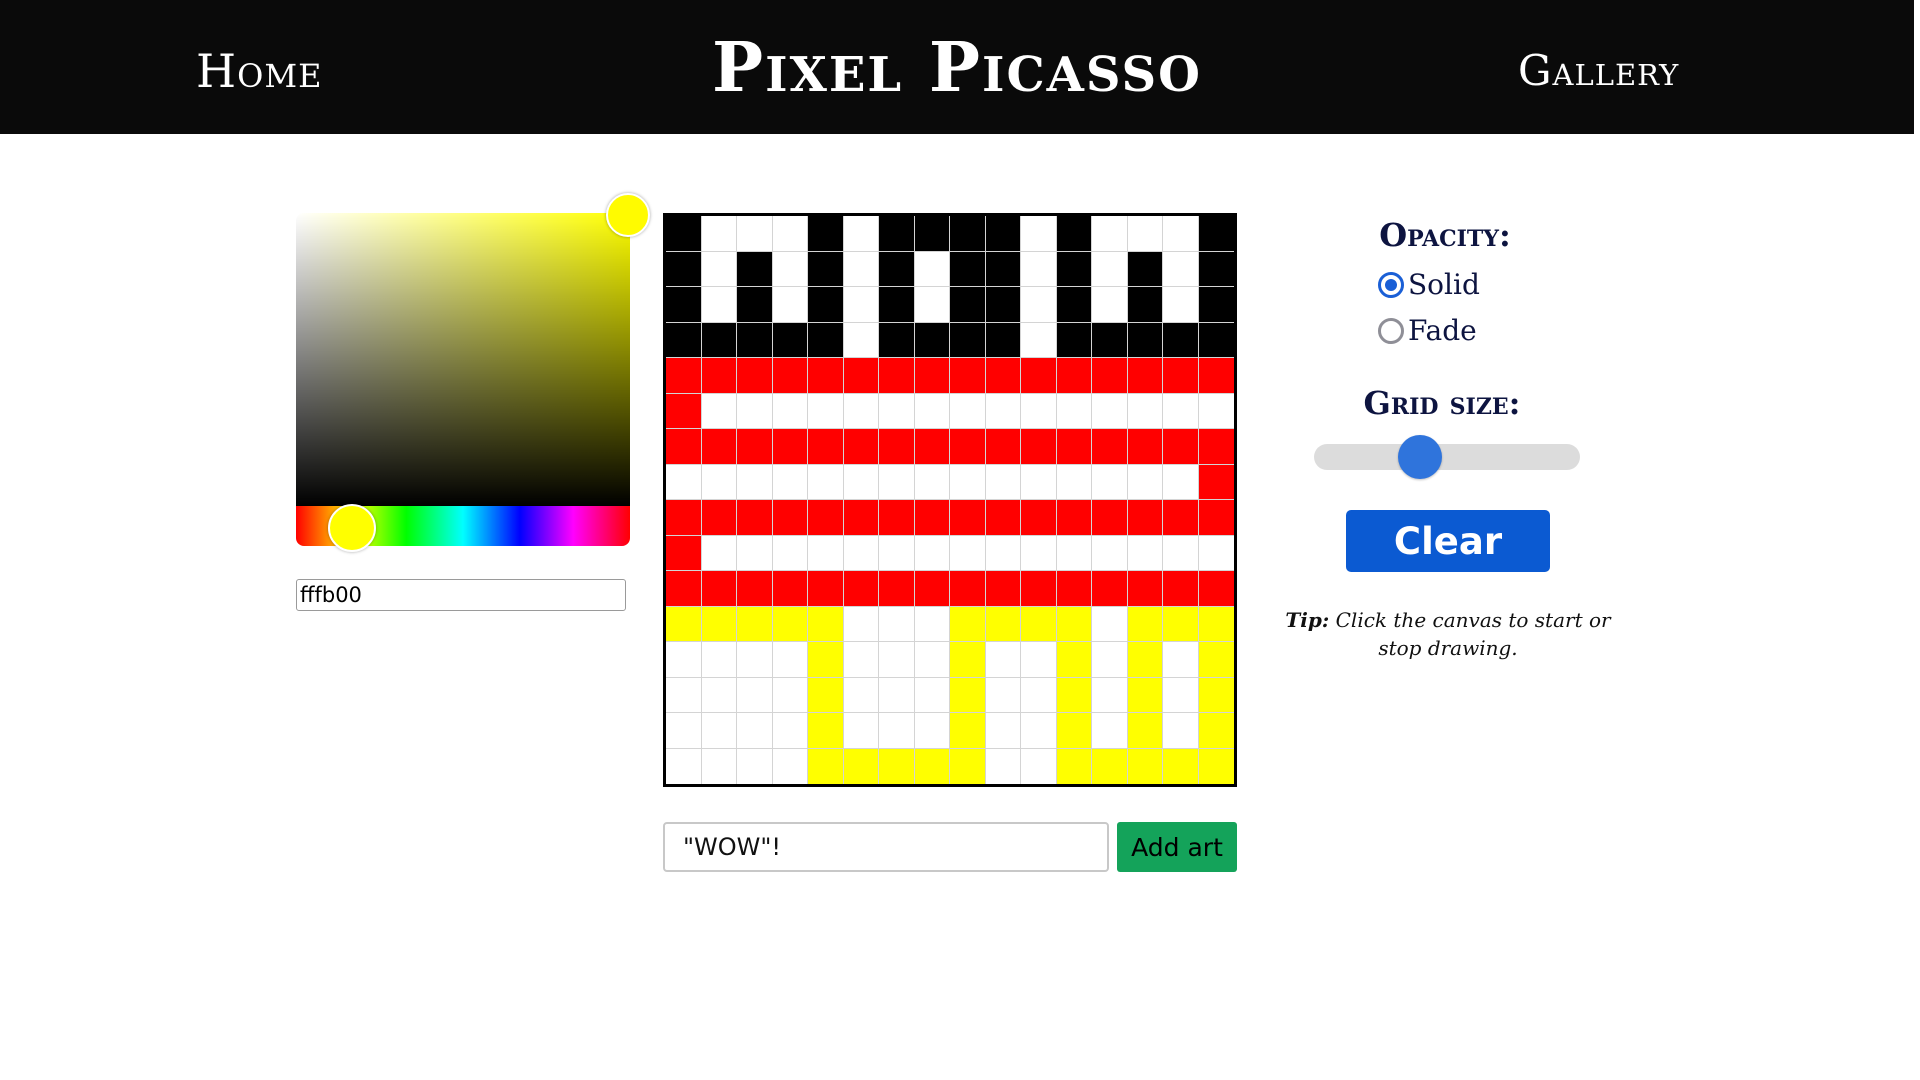 The height and width of the screenshot is (1080, 1920). What do you see at coordinates (461, 595) in the screenshot?
I see `hex-color-input` at bounding box center [461, 595].